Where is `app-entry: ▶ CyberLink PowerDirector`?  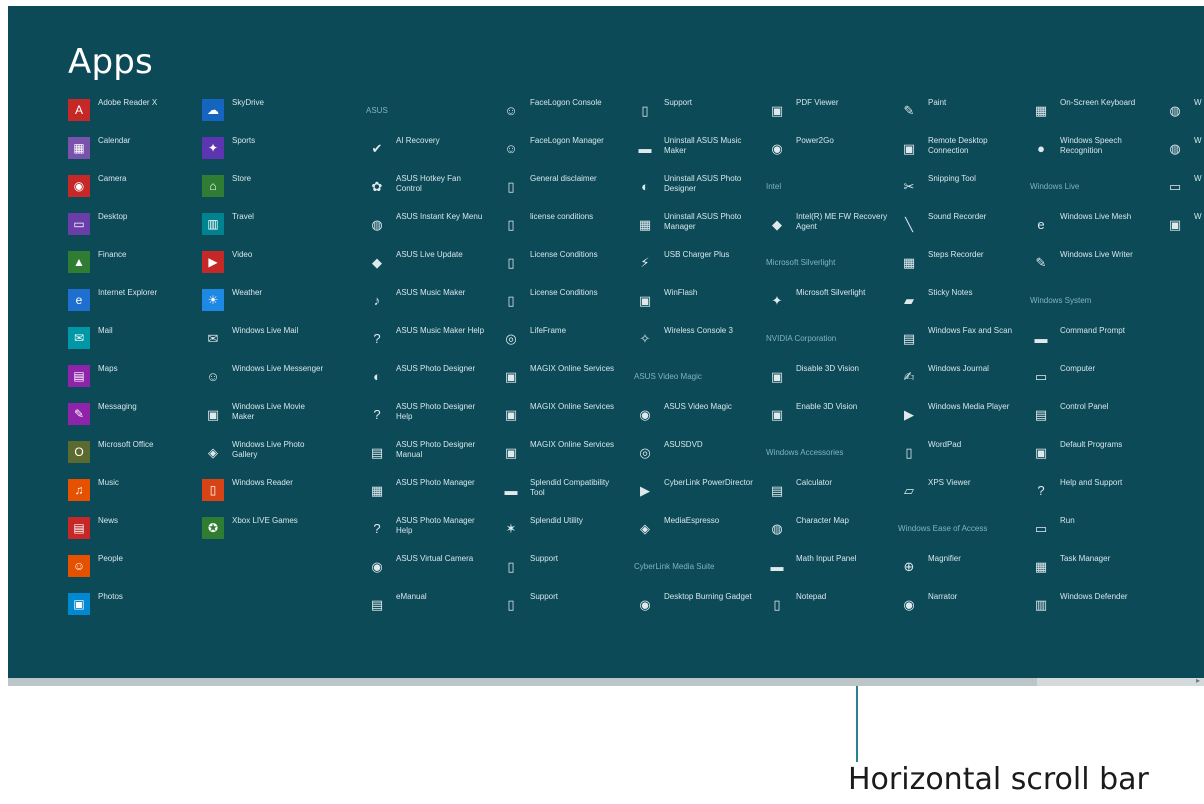
app-entry: ▶ CyberLink PowerDirector is located at coordinates (695, 494).